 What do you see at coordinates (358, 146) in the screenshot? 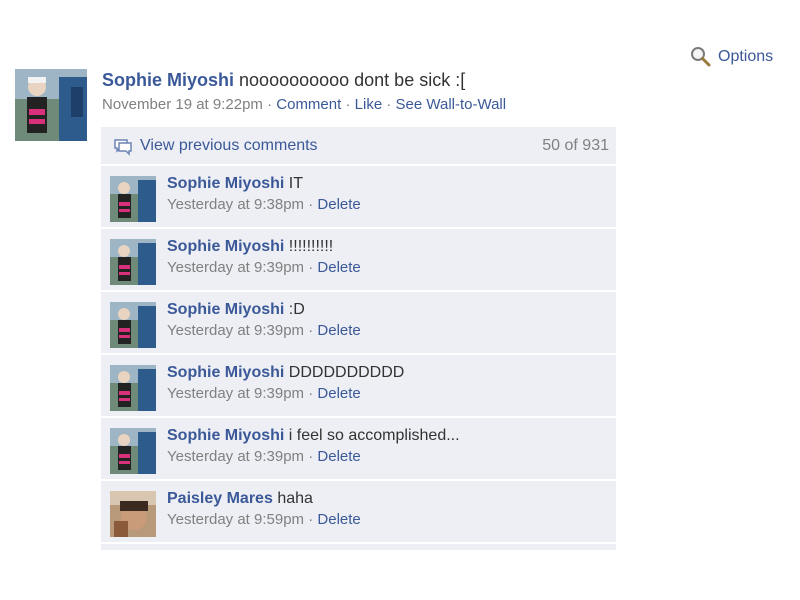
I see `view-previous-comments: View previous comments 50 of 931` at bounding box center [358, 146].